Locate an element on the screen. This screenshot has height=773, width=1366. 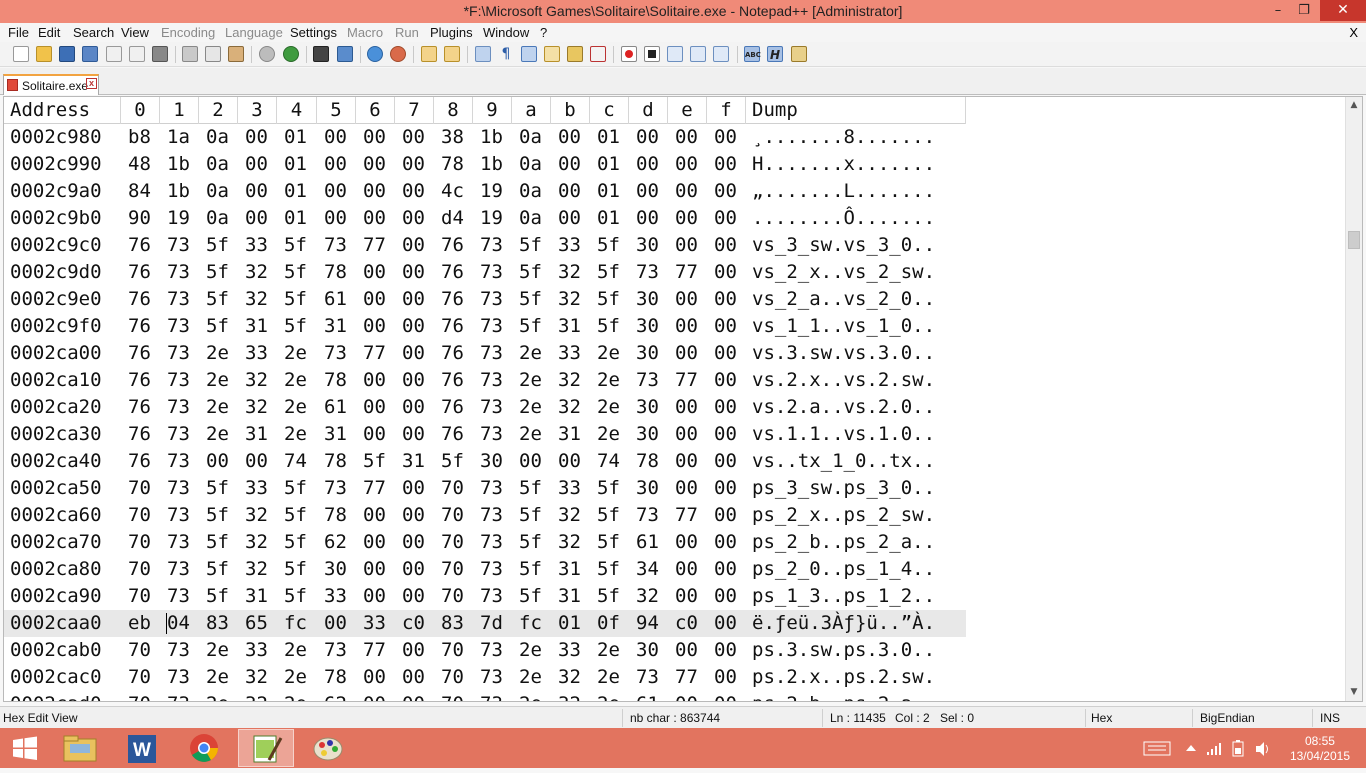
menu-search: Search is located at coordinates (93, 32).